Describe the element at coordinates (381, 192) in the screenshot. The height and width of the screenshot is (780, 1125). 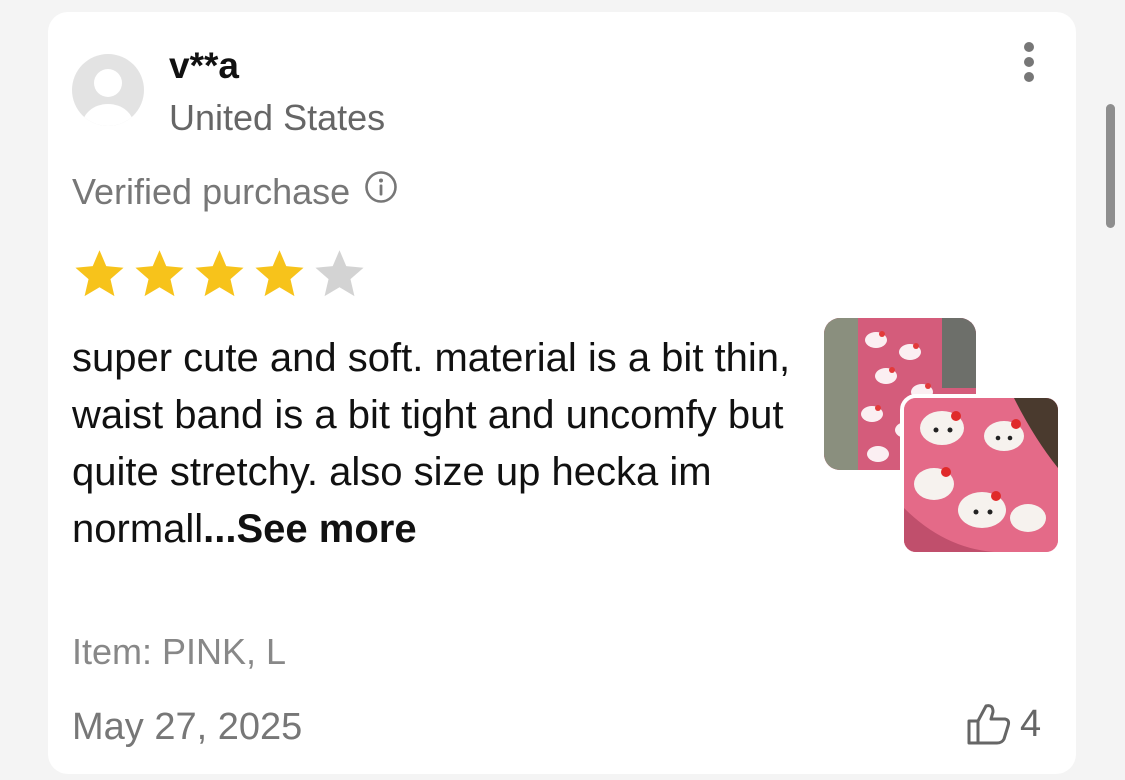
I see `info-icon` at that location.